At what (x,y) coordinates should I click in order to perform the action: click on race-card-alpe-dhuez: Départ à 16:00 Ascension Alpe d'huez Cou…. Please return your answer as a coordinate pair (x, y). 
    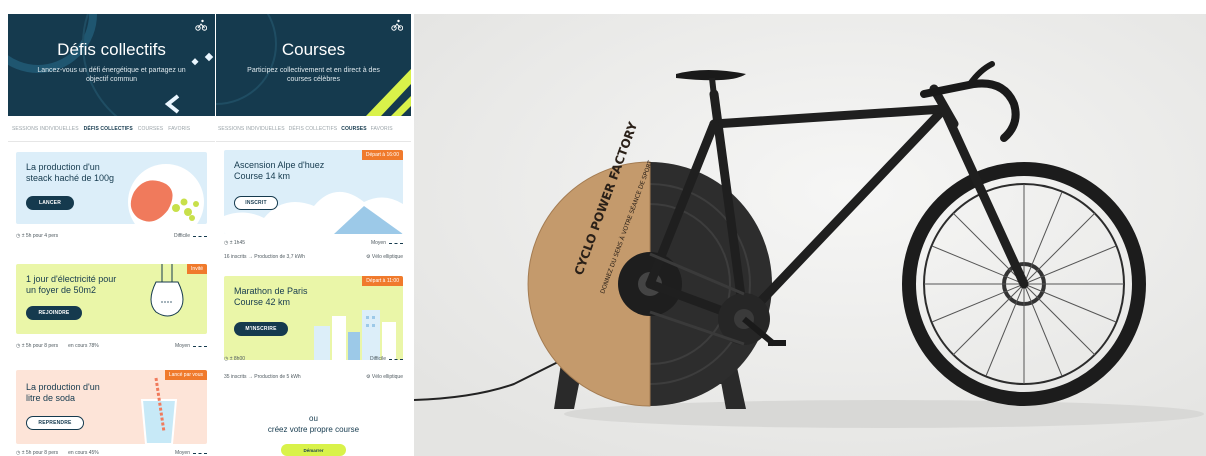
    Looking at the image, I should click on (313, 192).